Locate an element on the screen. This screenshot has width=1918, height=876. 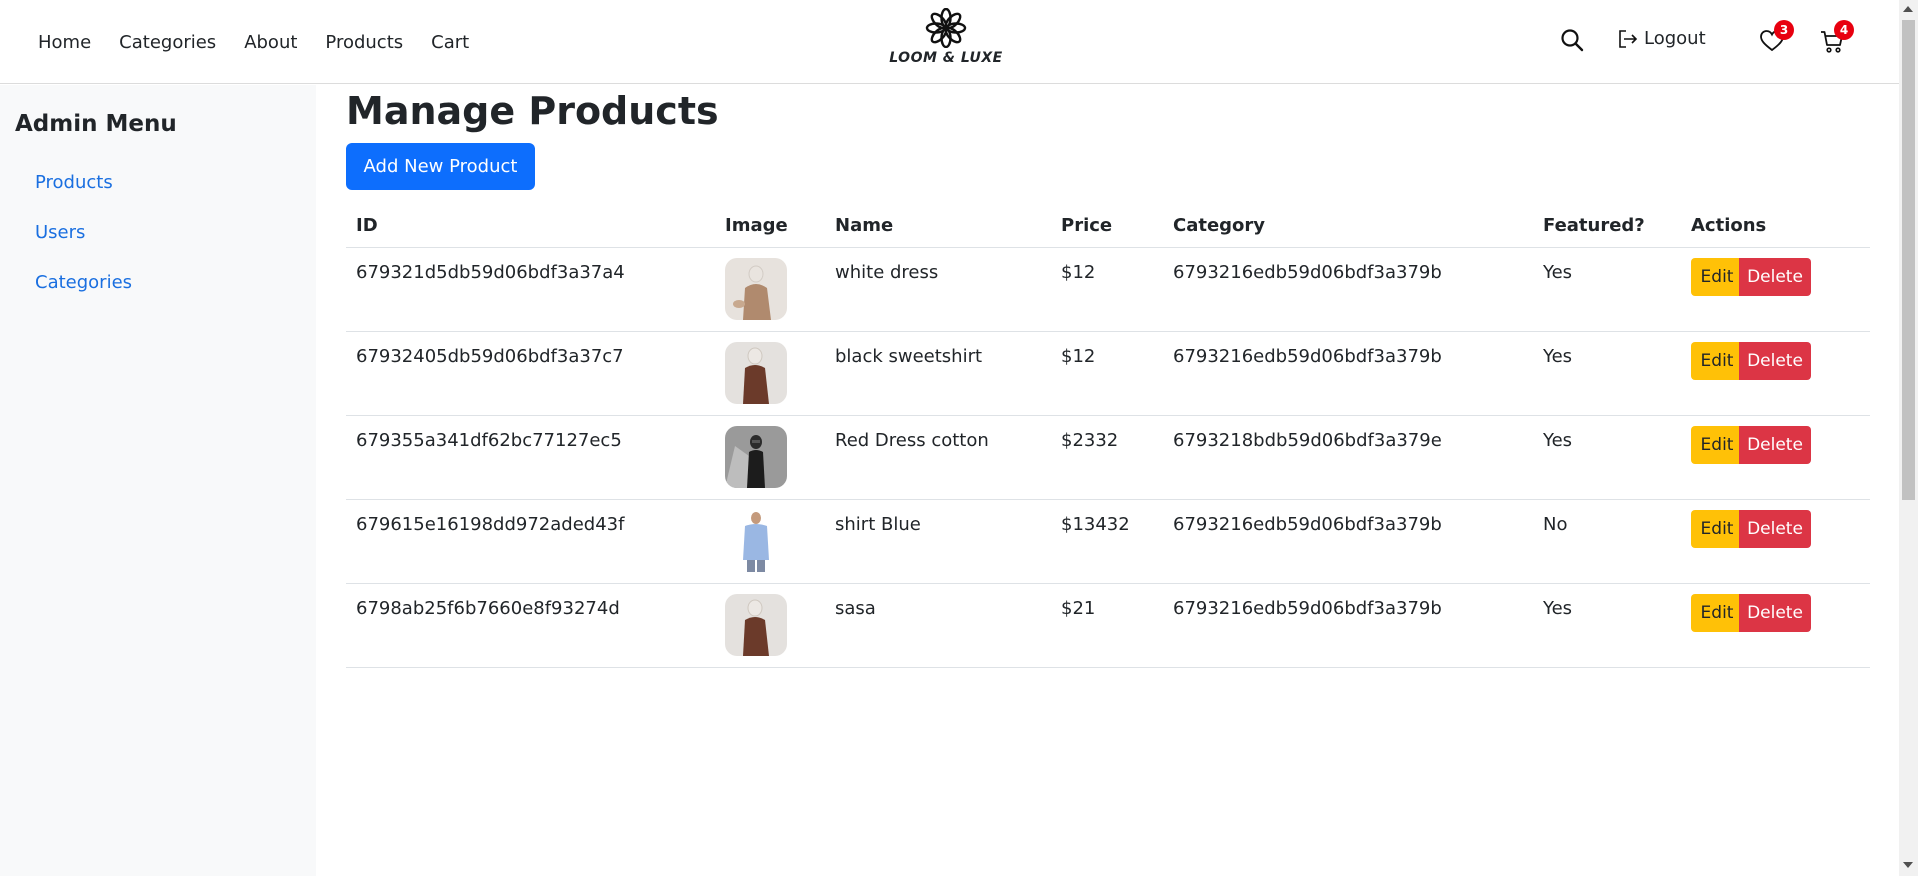
flower-logo-icon is located at coordinates (946, 28).